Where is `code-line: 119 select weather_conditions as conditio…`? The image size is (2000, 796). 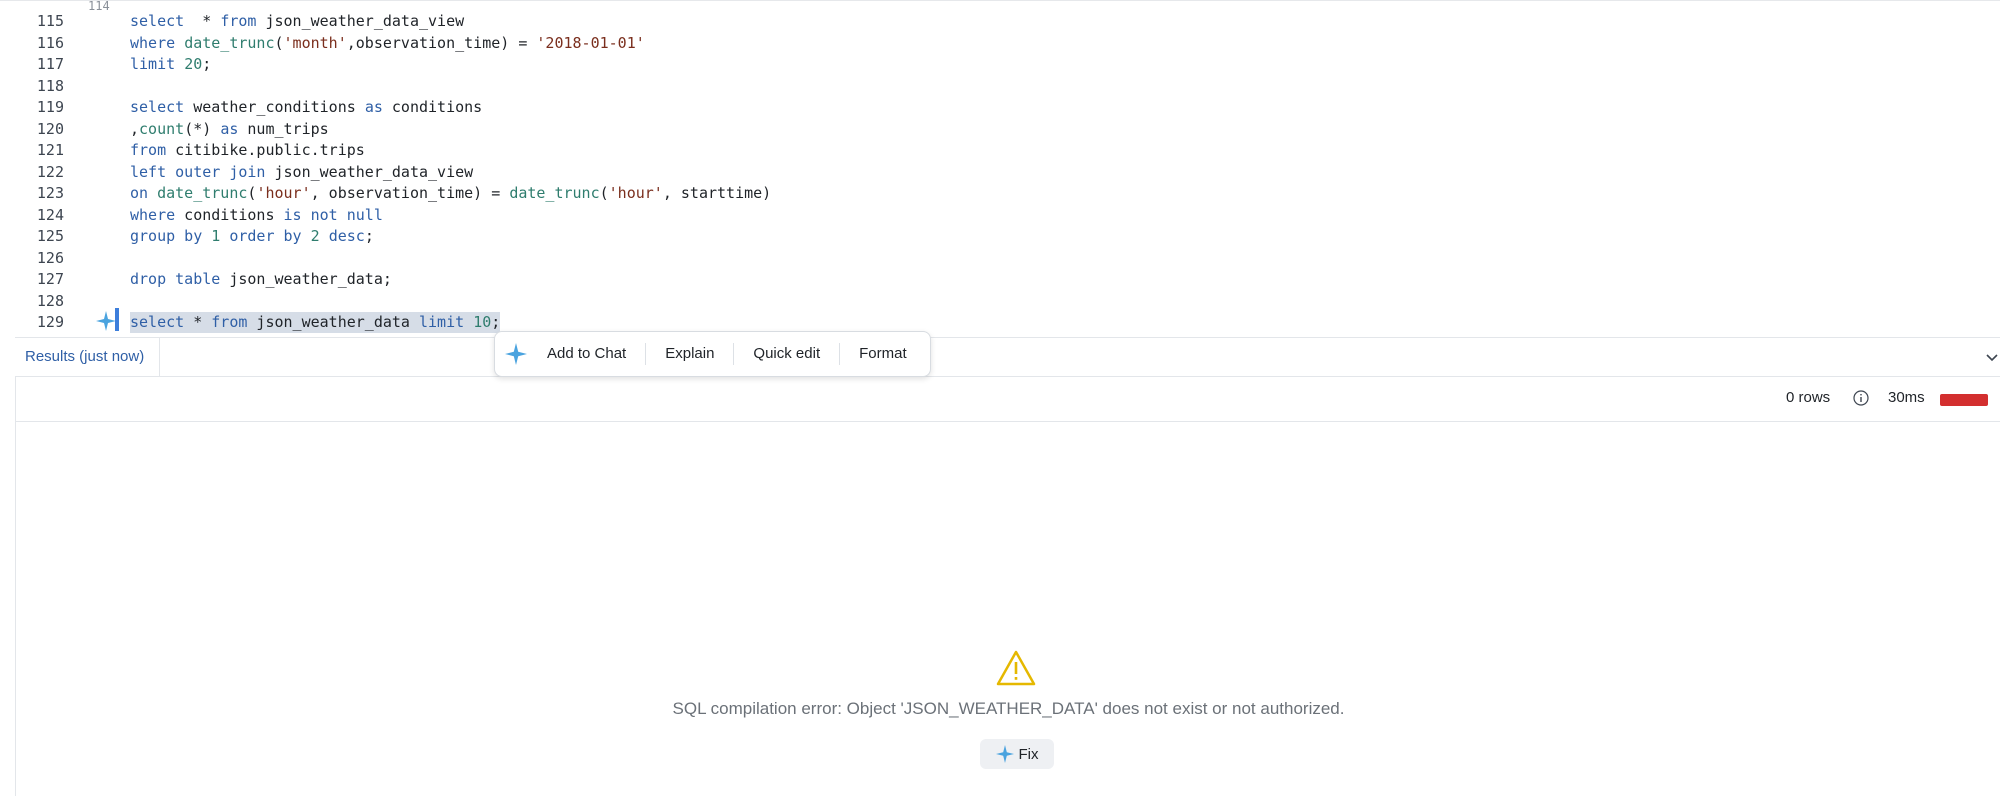
code-line: 119 select weather_conditions as conditio… is located at coordinates (1000, 107).